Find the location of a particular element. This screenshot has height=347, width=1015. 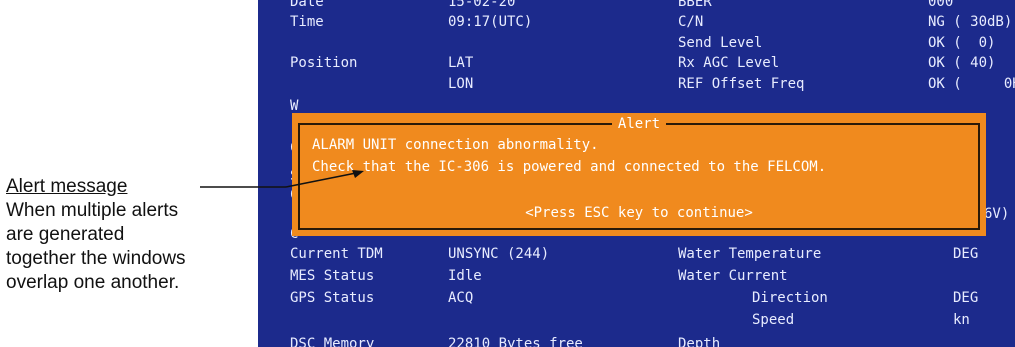

callout-line4: overlap one another. is located at coordinates (93, 282).